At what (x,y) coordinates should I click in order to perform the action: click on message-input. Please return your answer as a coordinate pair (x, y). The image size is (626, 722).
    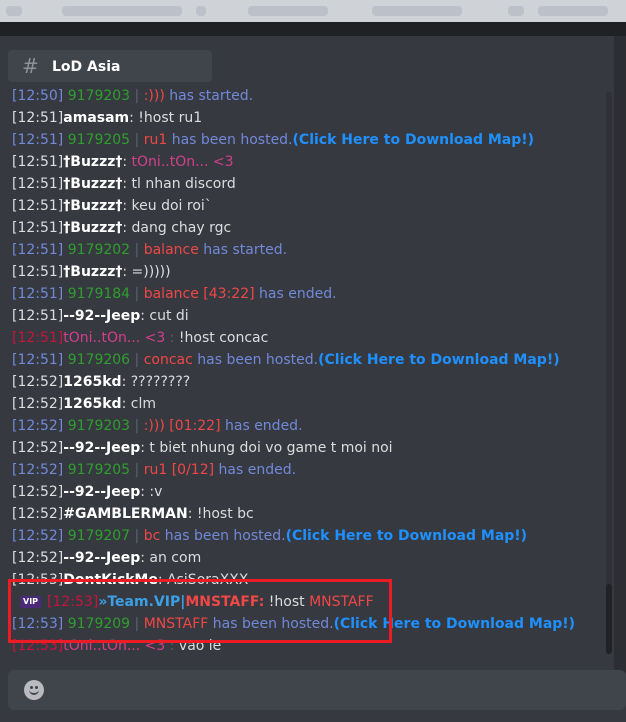
    Looking at the image, I should click on (317, 690).